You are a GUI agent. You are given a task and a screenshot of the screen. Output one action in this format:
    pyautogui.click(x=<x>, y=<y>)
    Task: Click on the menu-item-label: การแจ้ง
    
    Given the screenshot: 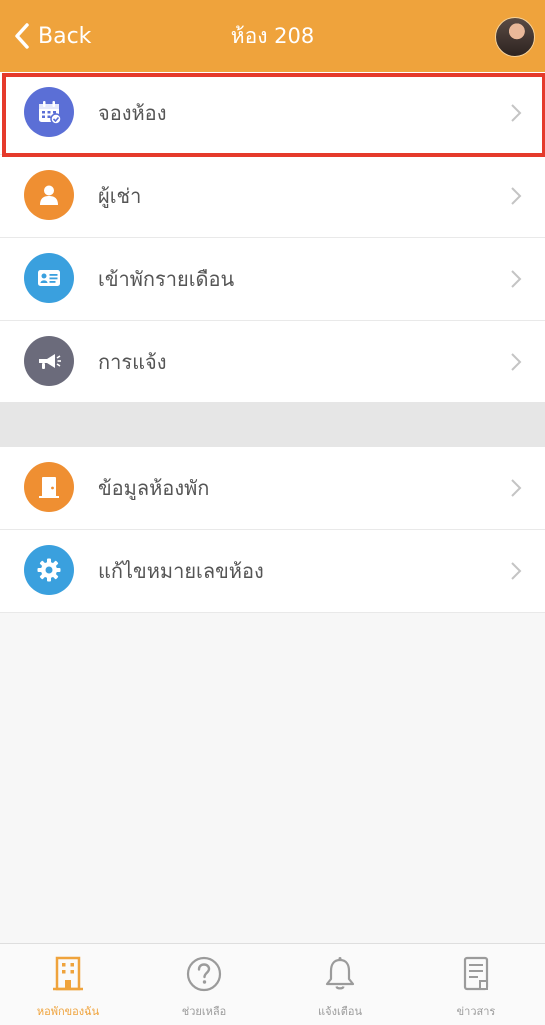 What is the action you would take?
    pyautogui.click(x=132, y=362)
    